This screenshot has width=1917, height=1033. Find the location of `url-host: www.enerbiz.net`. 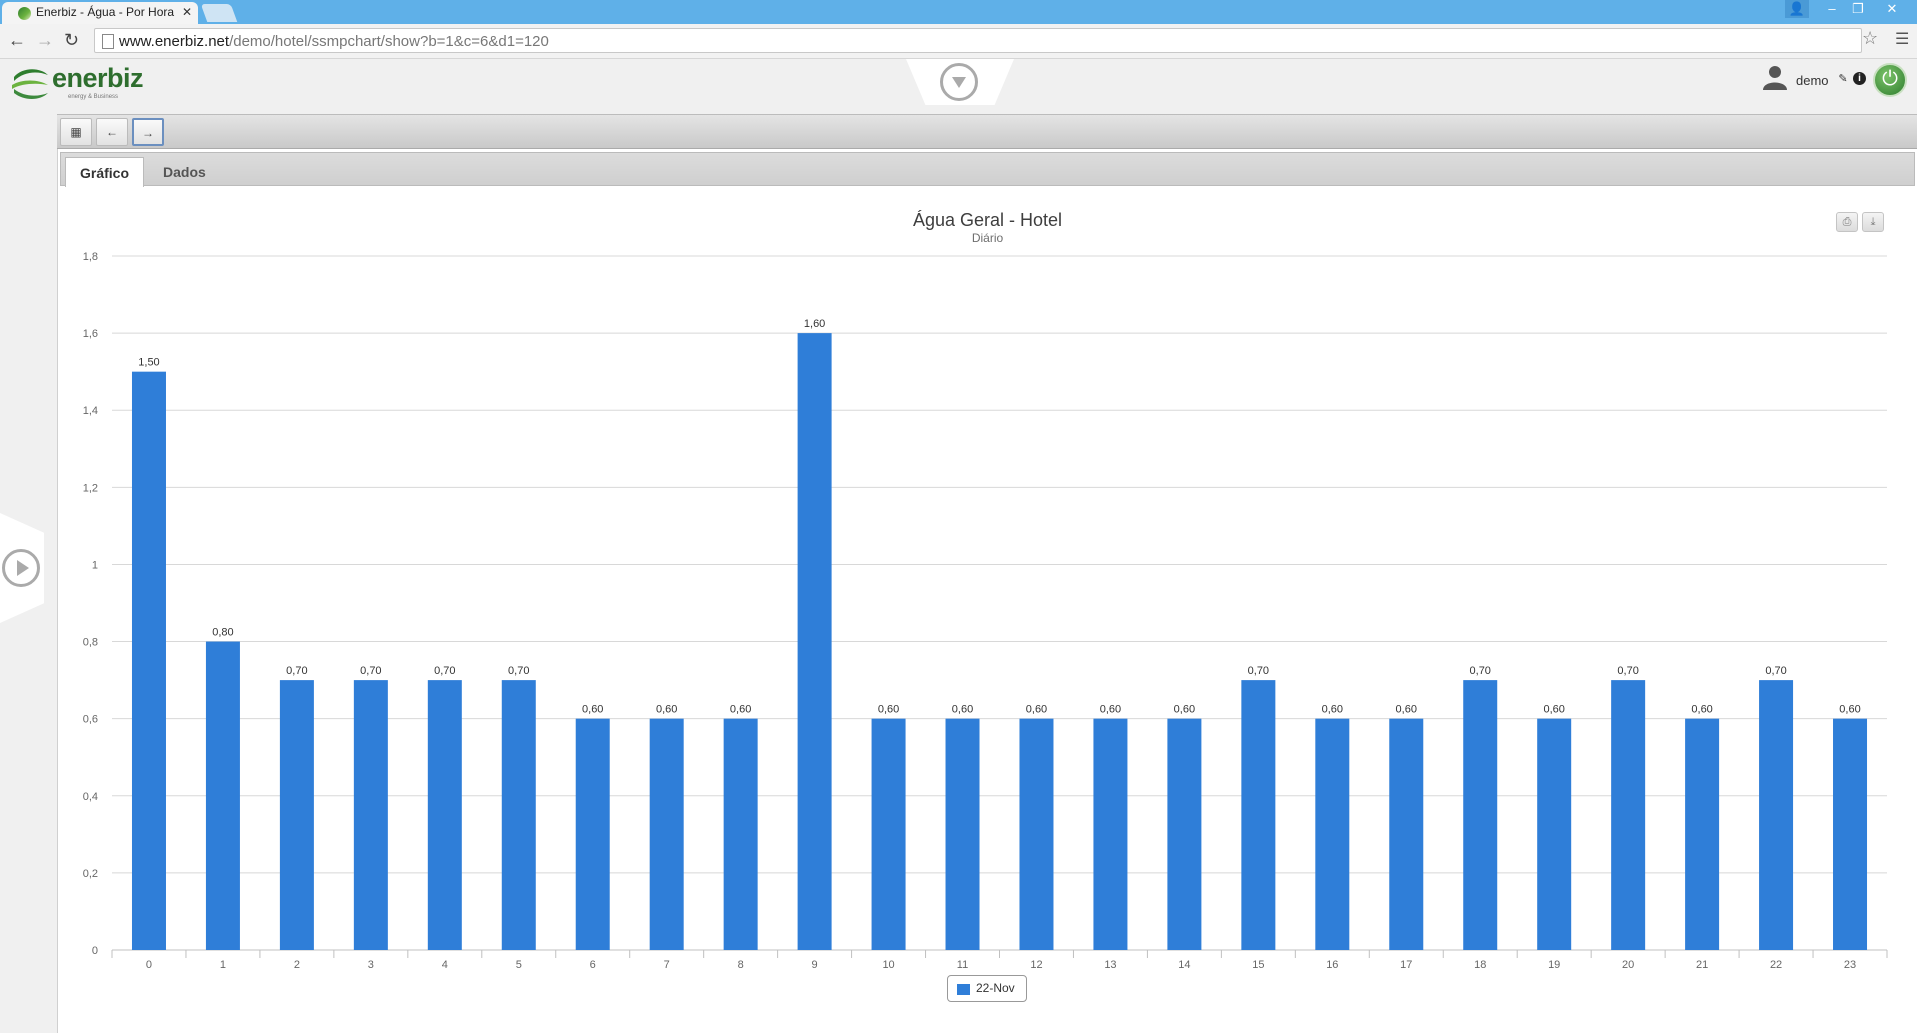

url-host: www.enerbiz.net is located at coordinates (174, 41).